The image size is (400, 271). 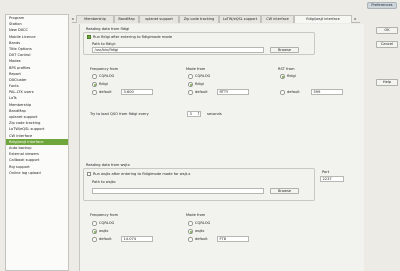 I want to click on wsjt-mode-default-label: default, so click(x=201, y=239).